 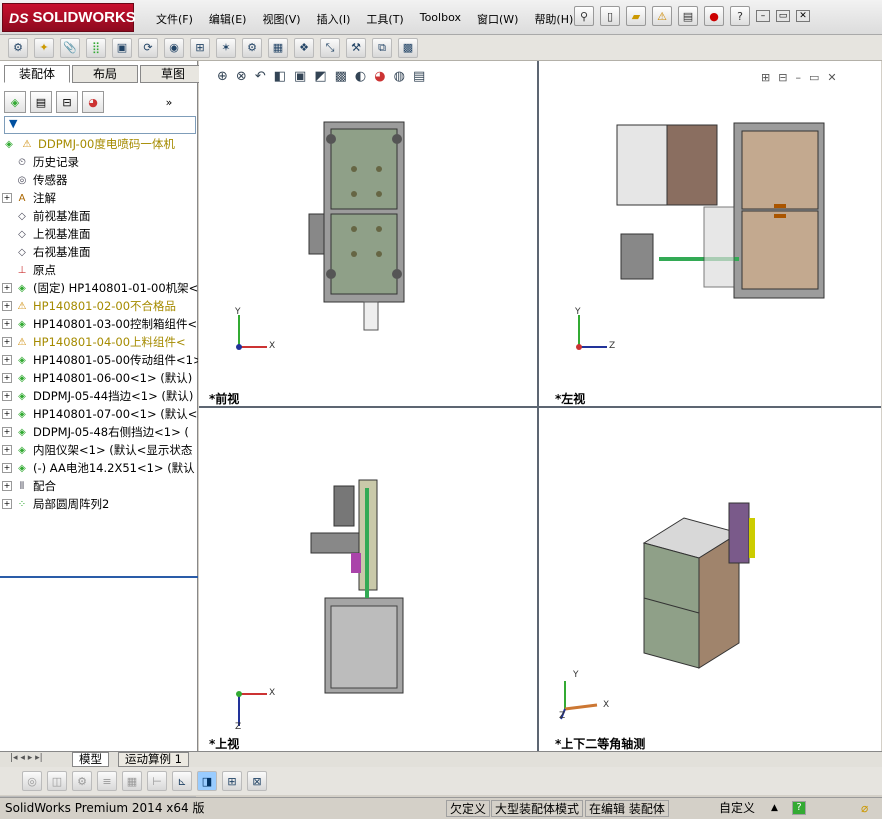 What do you see at coordinates (169, 102) in the screenshot?
I see `expand-panel-icon: »` at bounding box center [169, 102].